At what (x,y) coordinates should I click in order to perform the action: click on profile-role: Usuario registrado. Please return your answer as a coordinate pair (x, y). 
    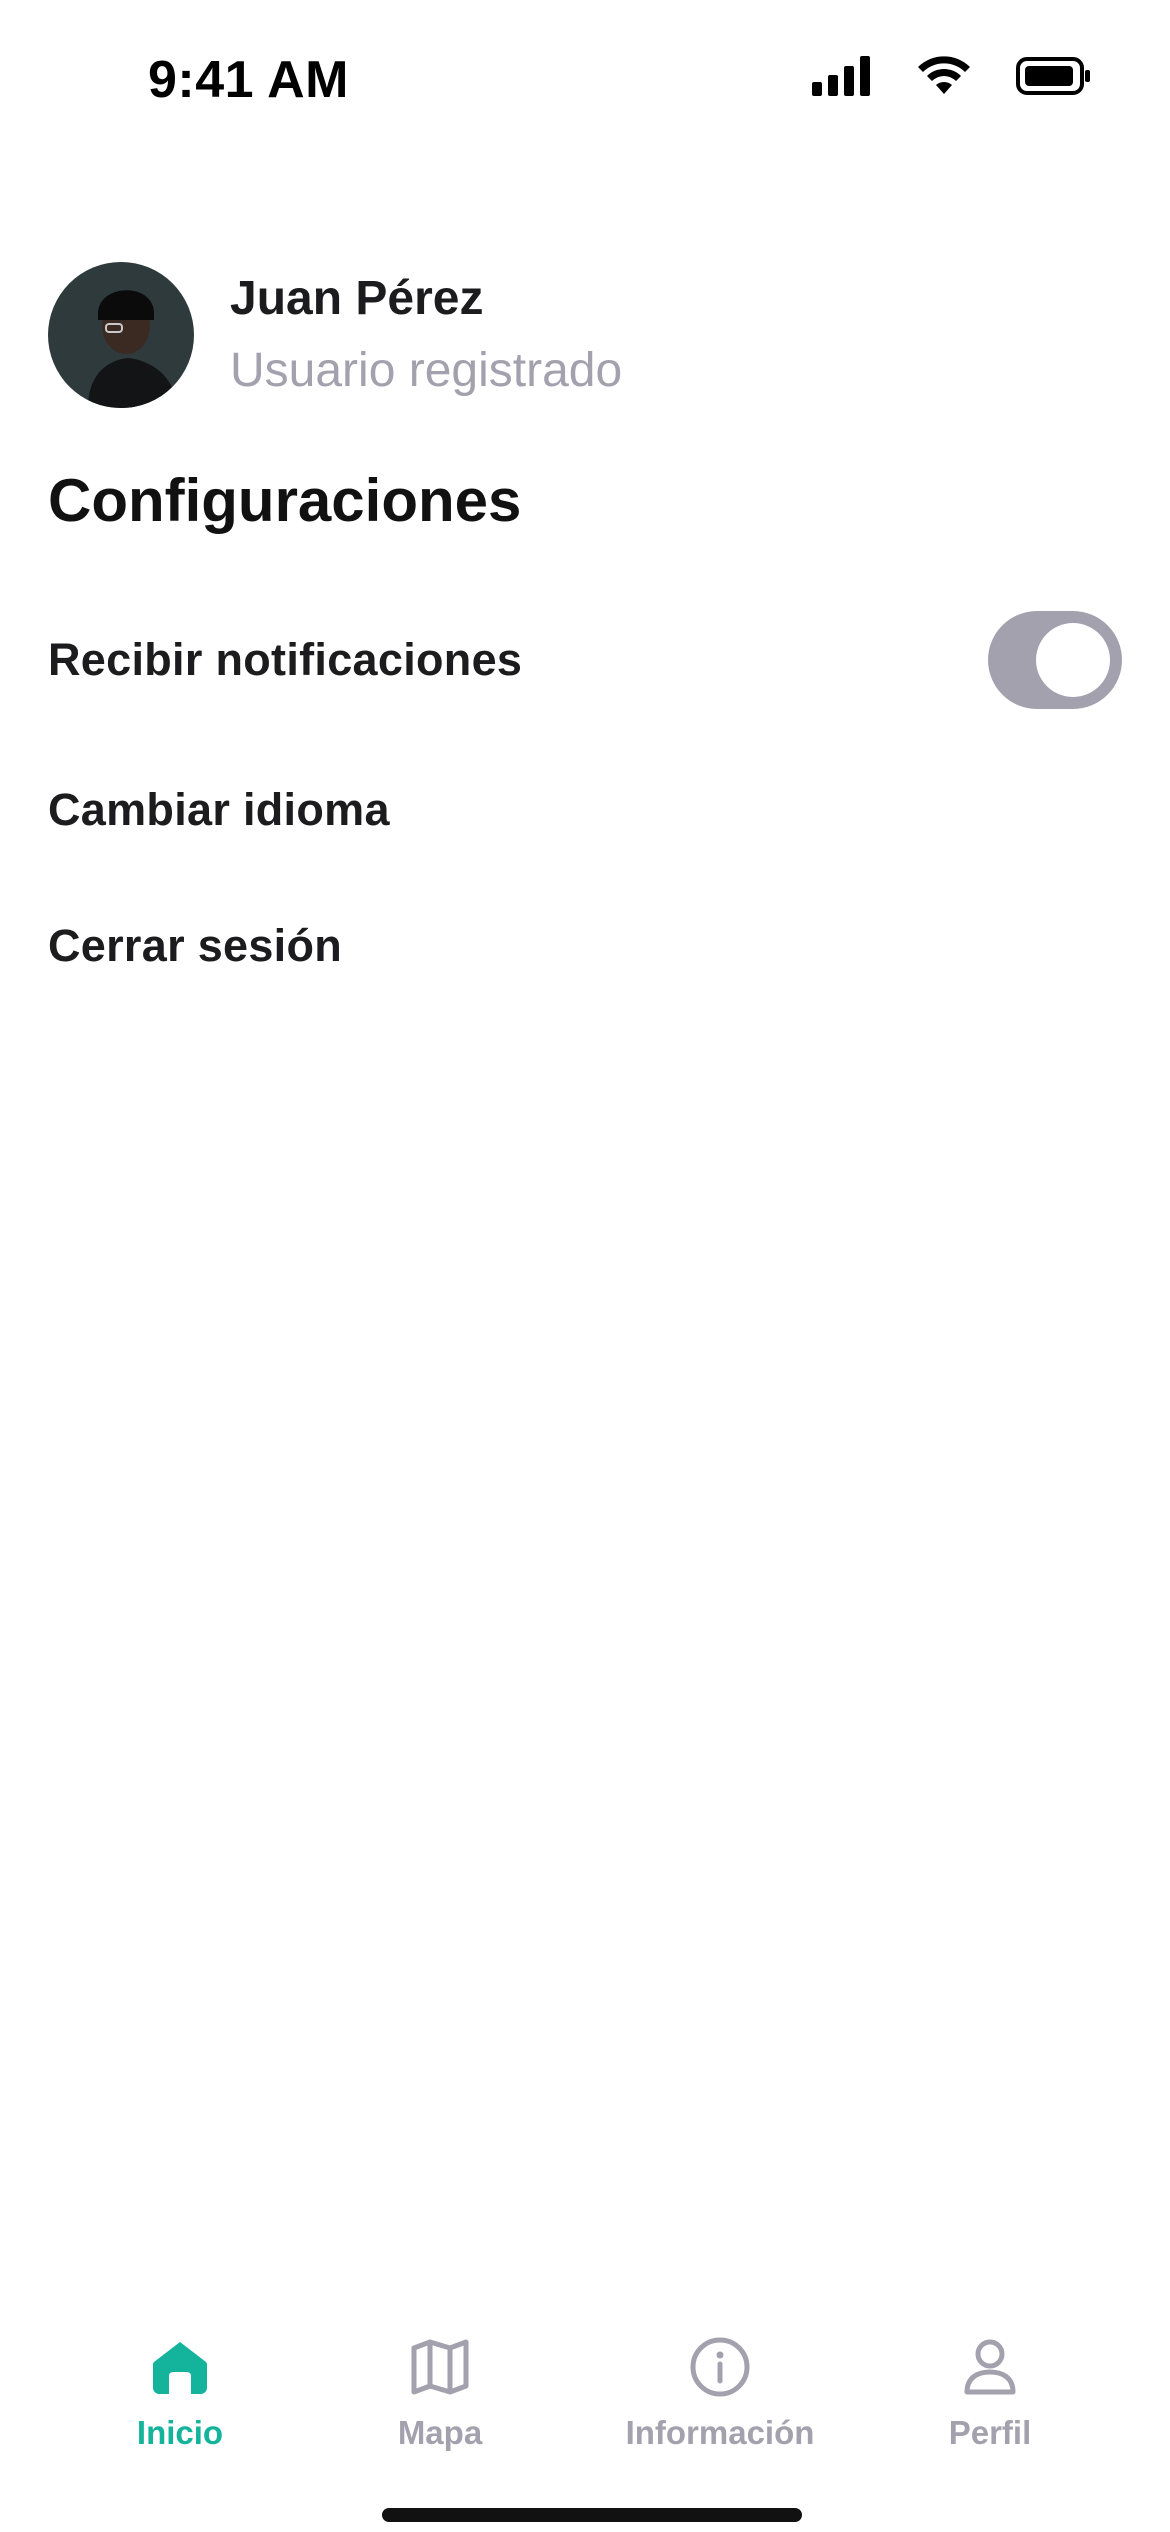
    Looking at the image, I should click on (426, 370).